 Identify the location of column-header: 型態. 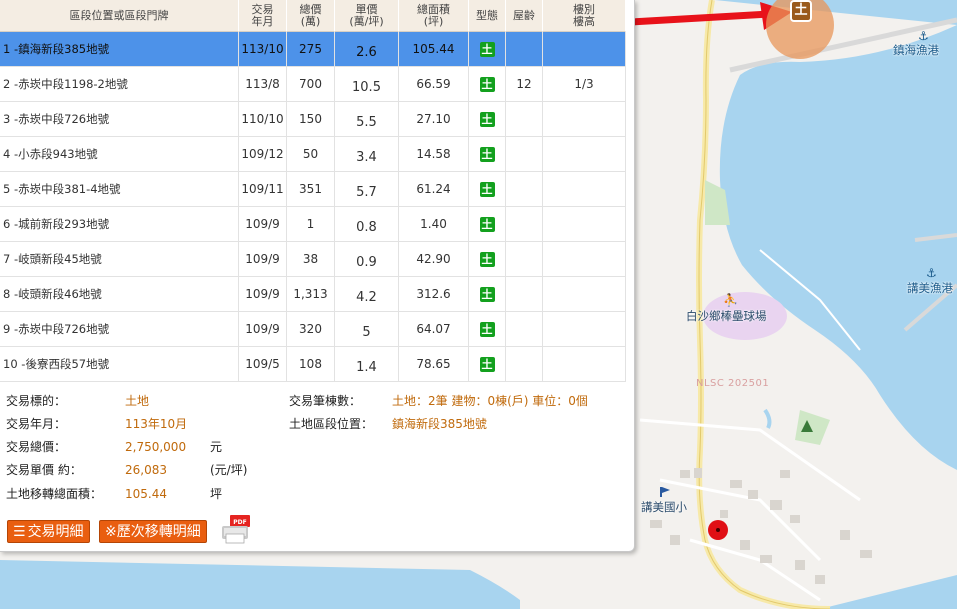
(487, 16).